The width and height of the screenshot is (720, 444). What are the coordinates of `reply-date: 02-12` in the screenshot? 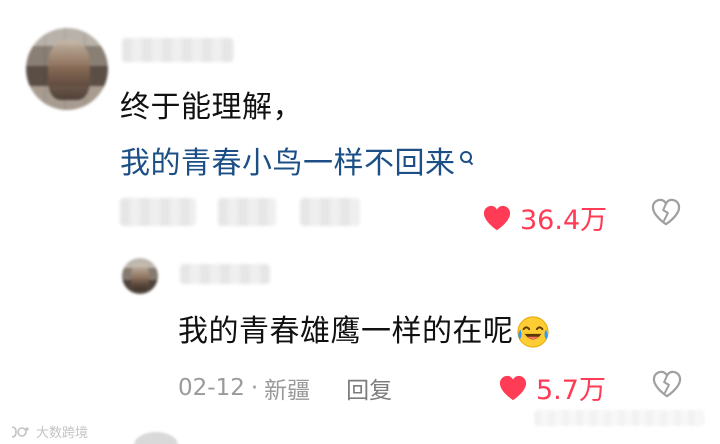 It's located at (211, 388).